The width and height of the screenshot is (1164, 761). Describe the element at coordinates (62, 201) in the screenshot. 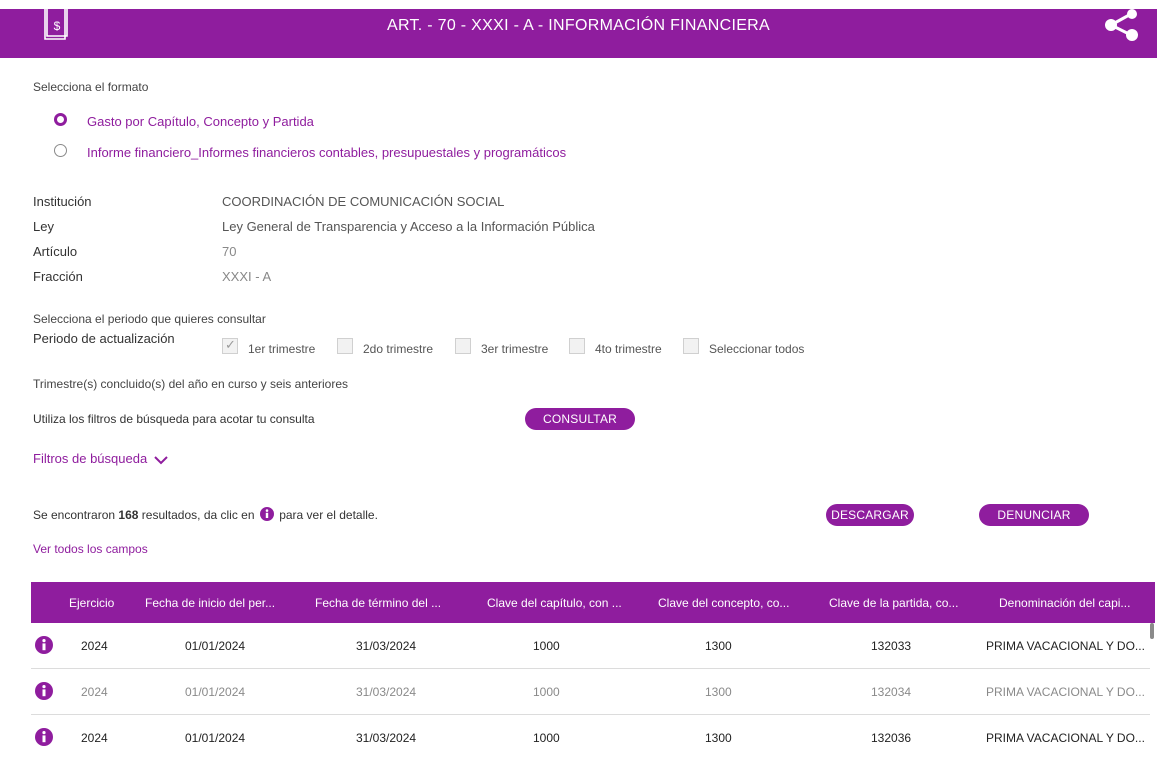

I see `institution-label: Institución` at that location.